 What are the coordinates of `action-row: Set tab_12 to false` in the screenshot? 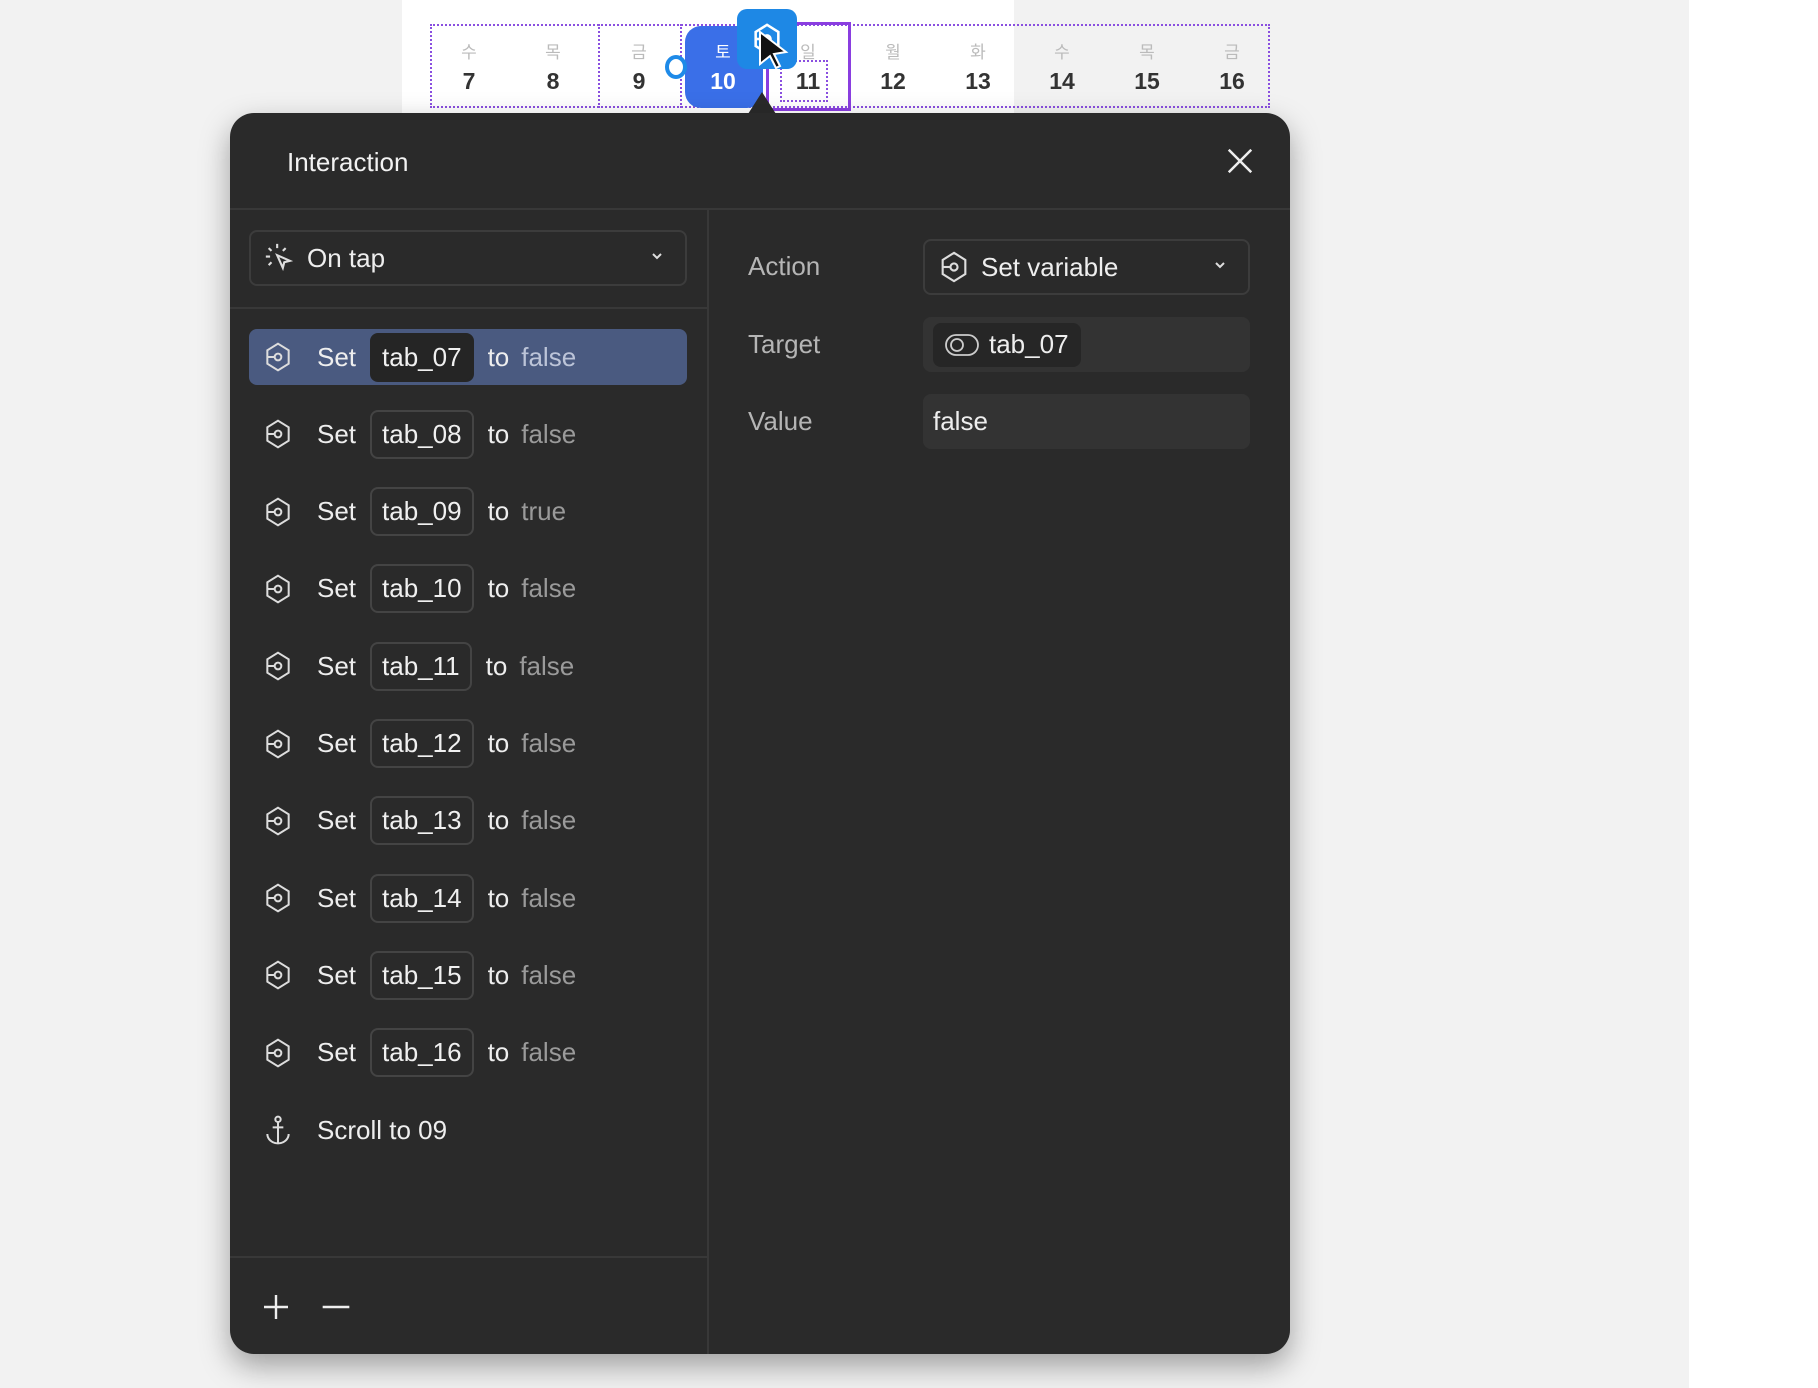 It's located at (468, 744).